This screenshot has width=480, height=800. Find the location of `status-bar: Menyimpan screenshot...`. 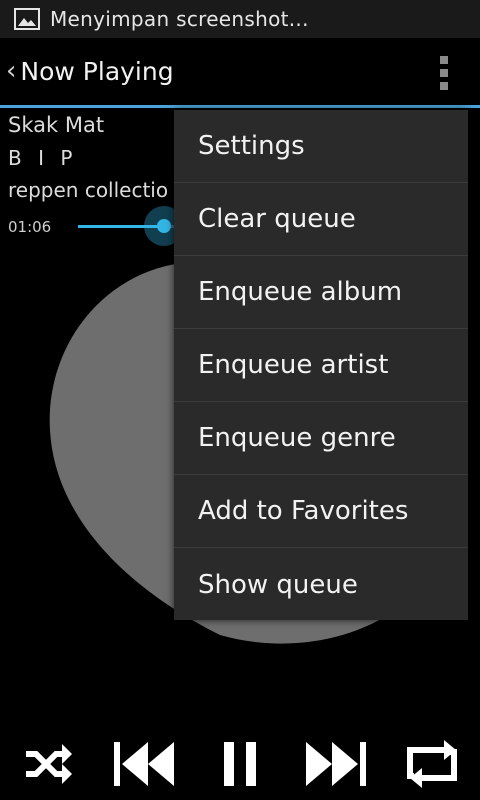

status-bar: Menyimpan screenshot... is located at coordinates (240, 19).